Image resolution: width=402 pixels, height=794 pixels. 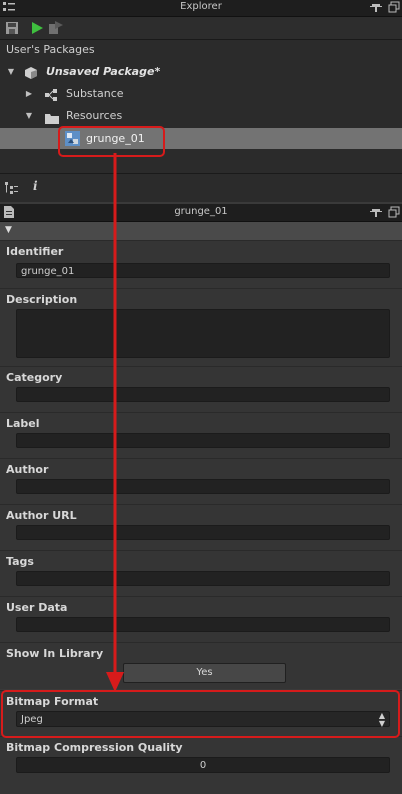 I want to click on annotation-arrow, so click(x=115, y=422).